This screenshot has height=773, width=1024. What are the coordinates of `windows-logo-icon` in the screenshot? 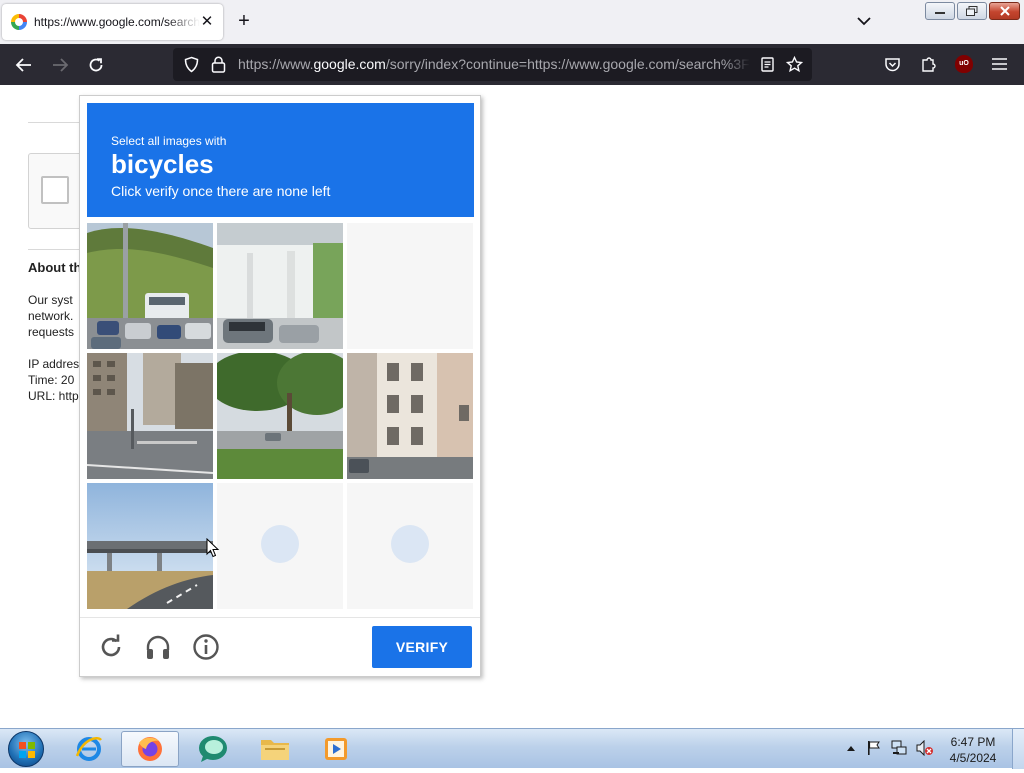 It's located at (27, 750).